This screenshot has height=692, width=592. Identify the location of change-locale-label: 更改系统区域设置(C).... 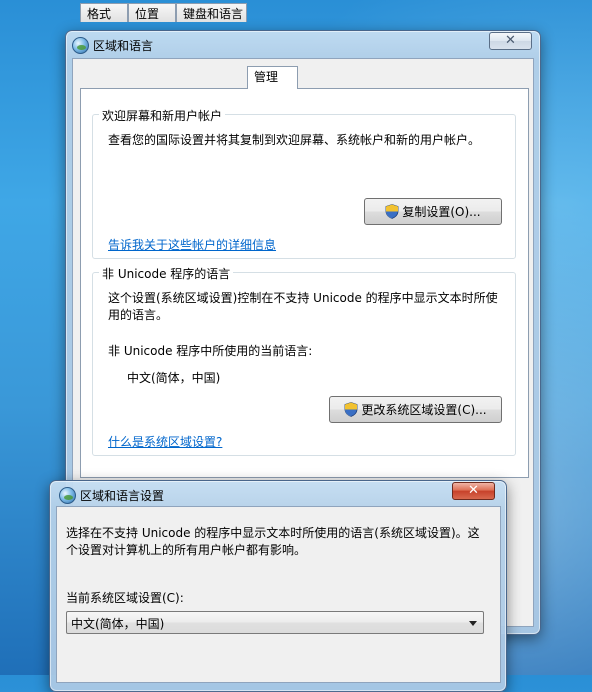
(424, 410).